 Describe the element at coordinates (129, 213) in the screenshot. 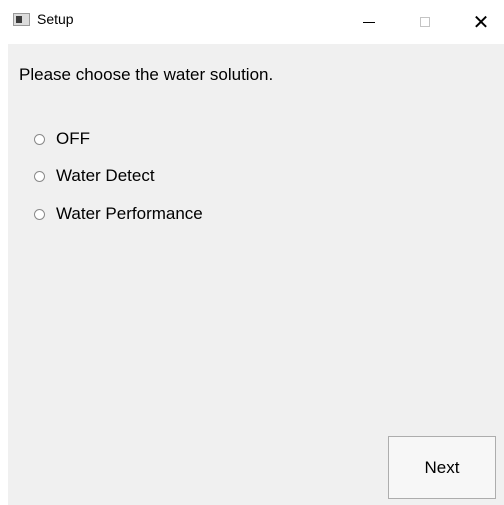

I see `radio-label: Water Performance` at that location.